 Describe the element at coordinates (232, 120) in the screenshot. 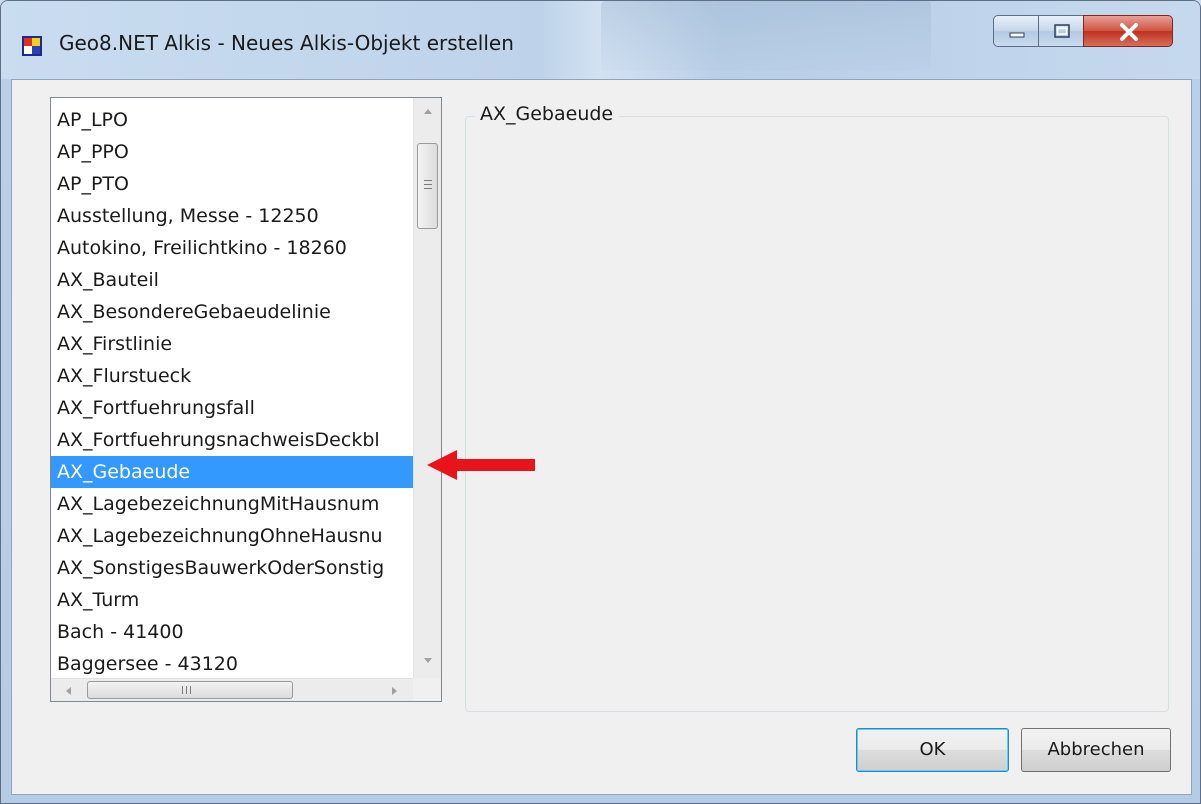

I see `list-item: AP_LPO` at that location.